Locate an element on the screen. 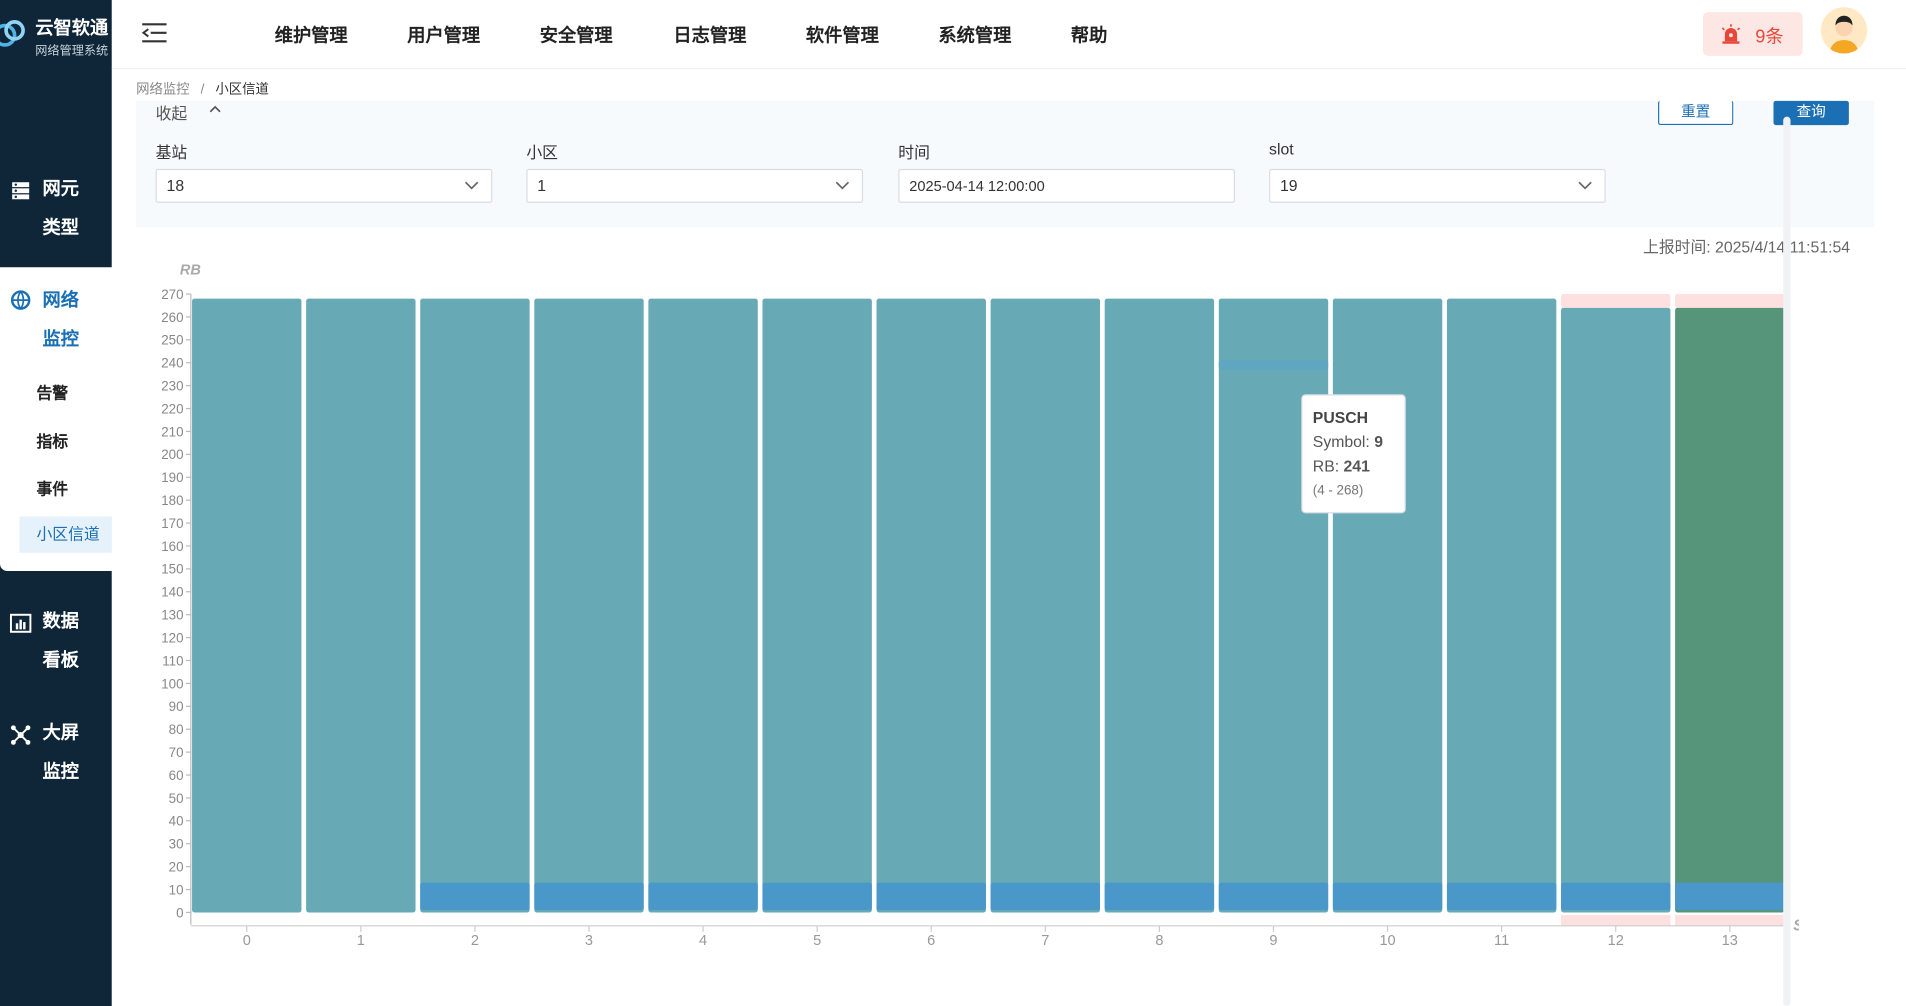 This screenshot has width=1906, height=1006. y-tick-label: 150 is located at coordinates (172, 569).